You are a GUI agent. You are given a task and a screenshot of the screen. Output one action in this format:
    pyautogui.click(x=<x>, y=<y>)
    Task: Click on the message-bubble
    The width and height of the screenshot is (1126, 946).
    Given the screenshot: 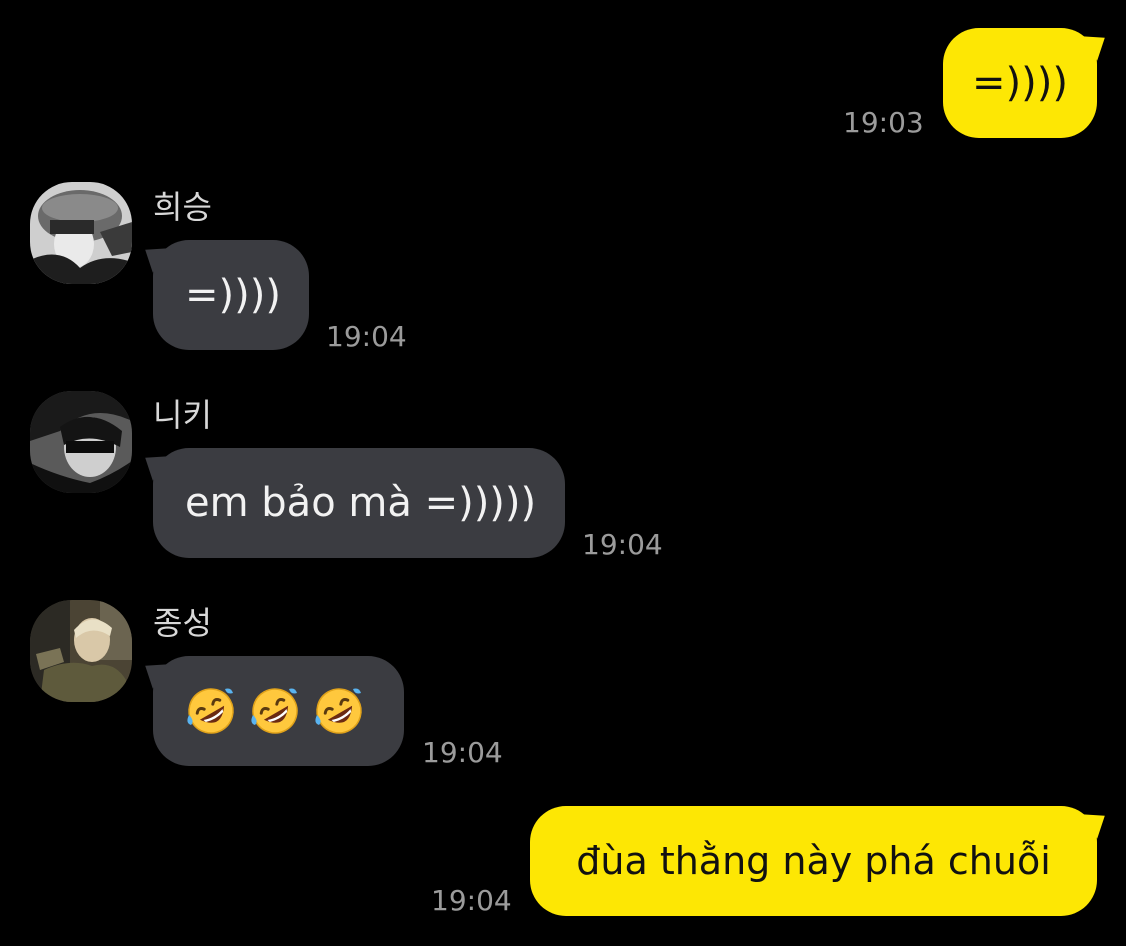 What is the action you would take?
    pyautogui.click(x=278, y=711)
    